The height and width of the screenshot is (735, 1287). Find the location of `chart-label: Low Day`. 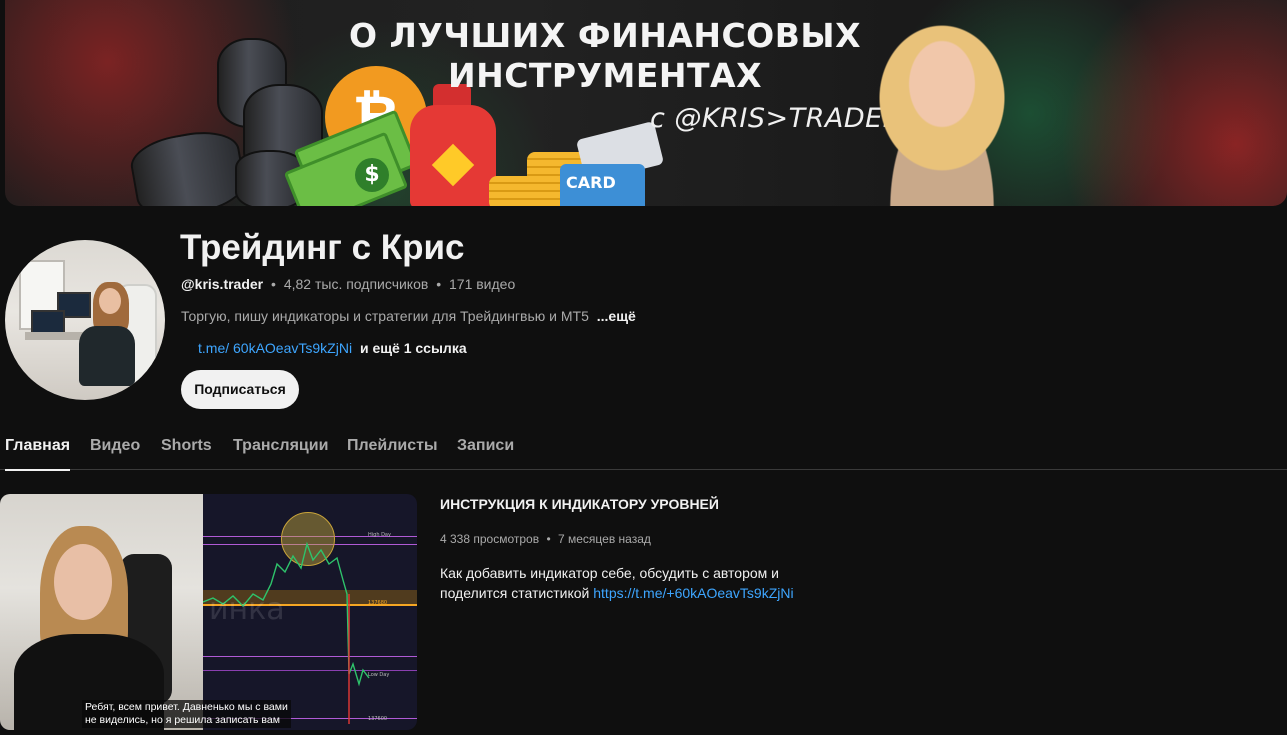

chart-label: Low Day is located at coordinates (379, 675).